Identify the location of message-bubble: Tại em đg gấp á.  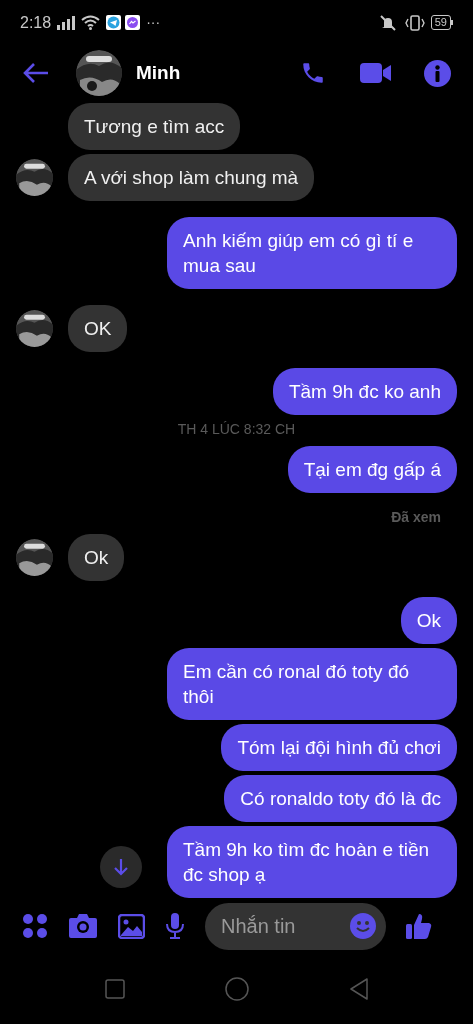
(372, 469).